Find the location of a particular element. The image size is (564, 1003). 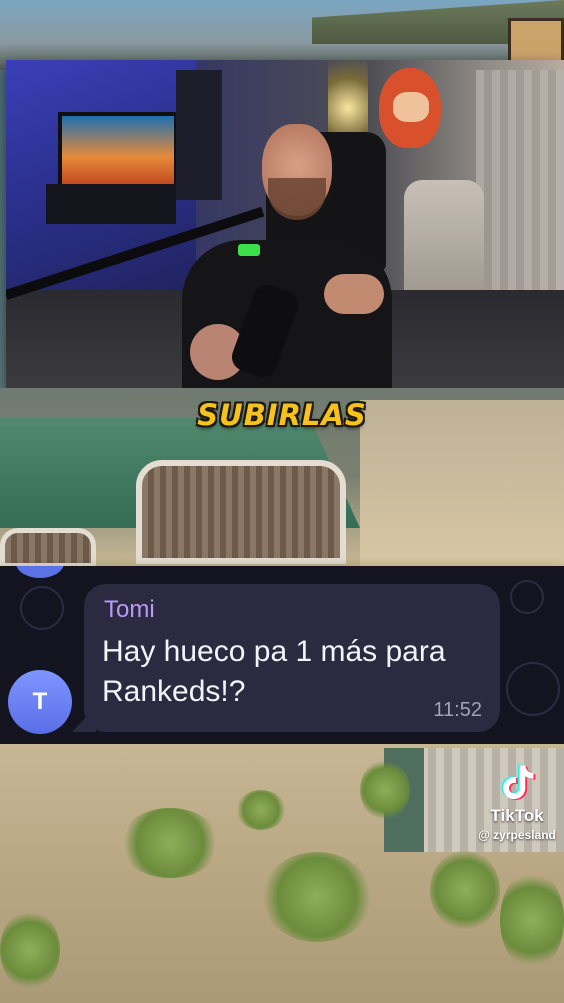

tv-stand is located at coordinates (111, 204).